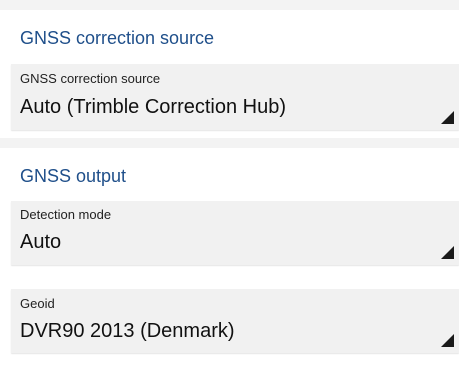 The height and width of the screenshot is (371, 459). I want to click on geoid-value: DVR90 2013 (Denmark), so click(127, 331).